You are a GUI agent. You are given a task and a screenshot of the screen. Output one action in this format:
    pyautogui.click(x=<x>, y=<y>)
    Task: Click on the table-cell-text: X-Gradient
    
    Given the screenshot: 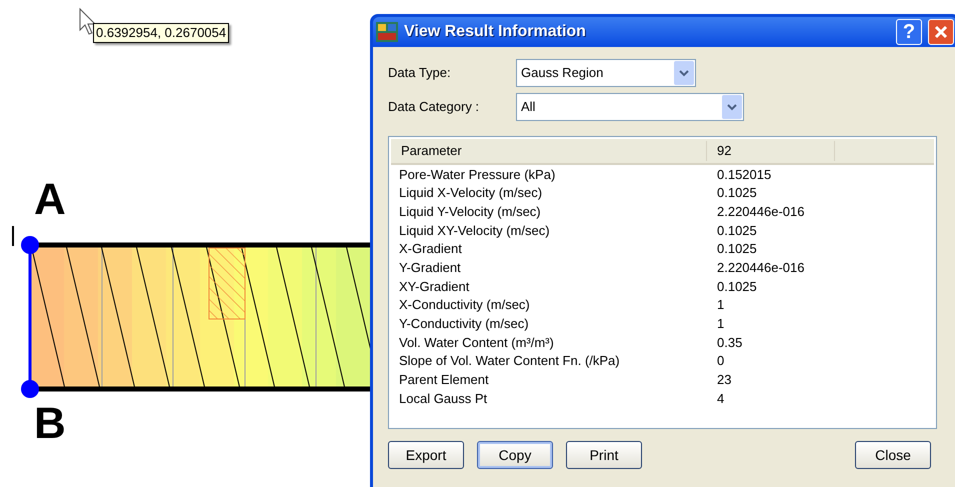 What is the action you would take?
    pyautogui.click(x=430, y=249)
    